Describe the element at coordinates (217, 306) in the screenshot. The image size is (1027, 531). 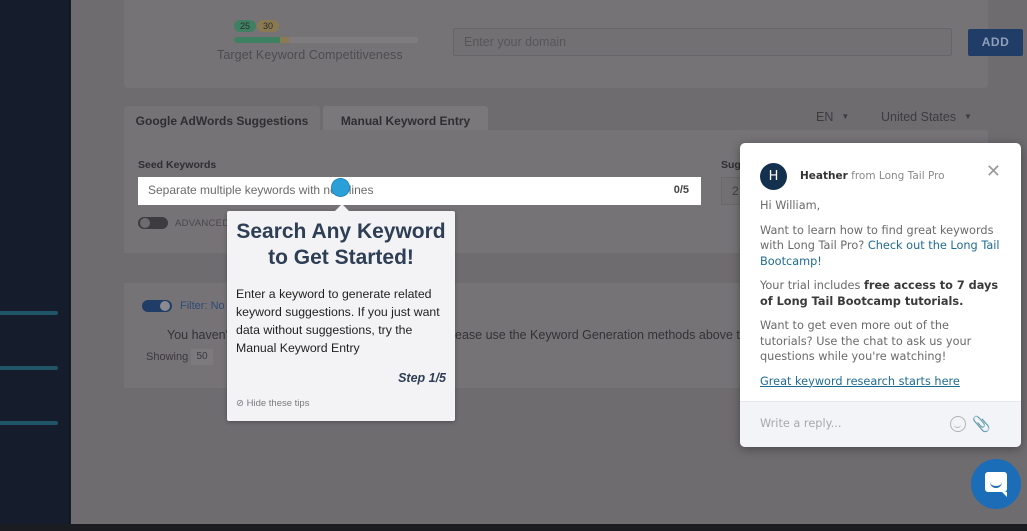
I see `filter-value: No` at that location.